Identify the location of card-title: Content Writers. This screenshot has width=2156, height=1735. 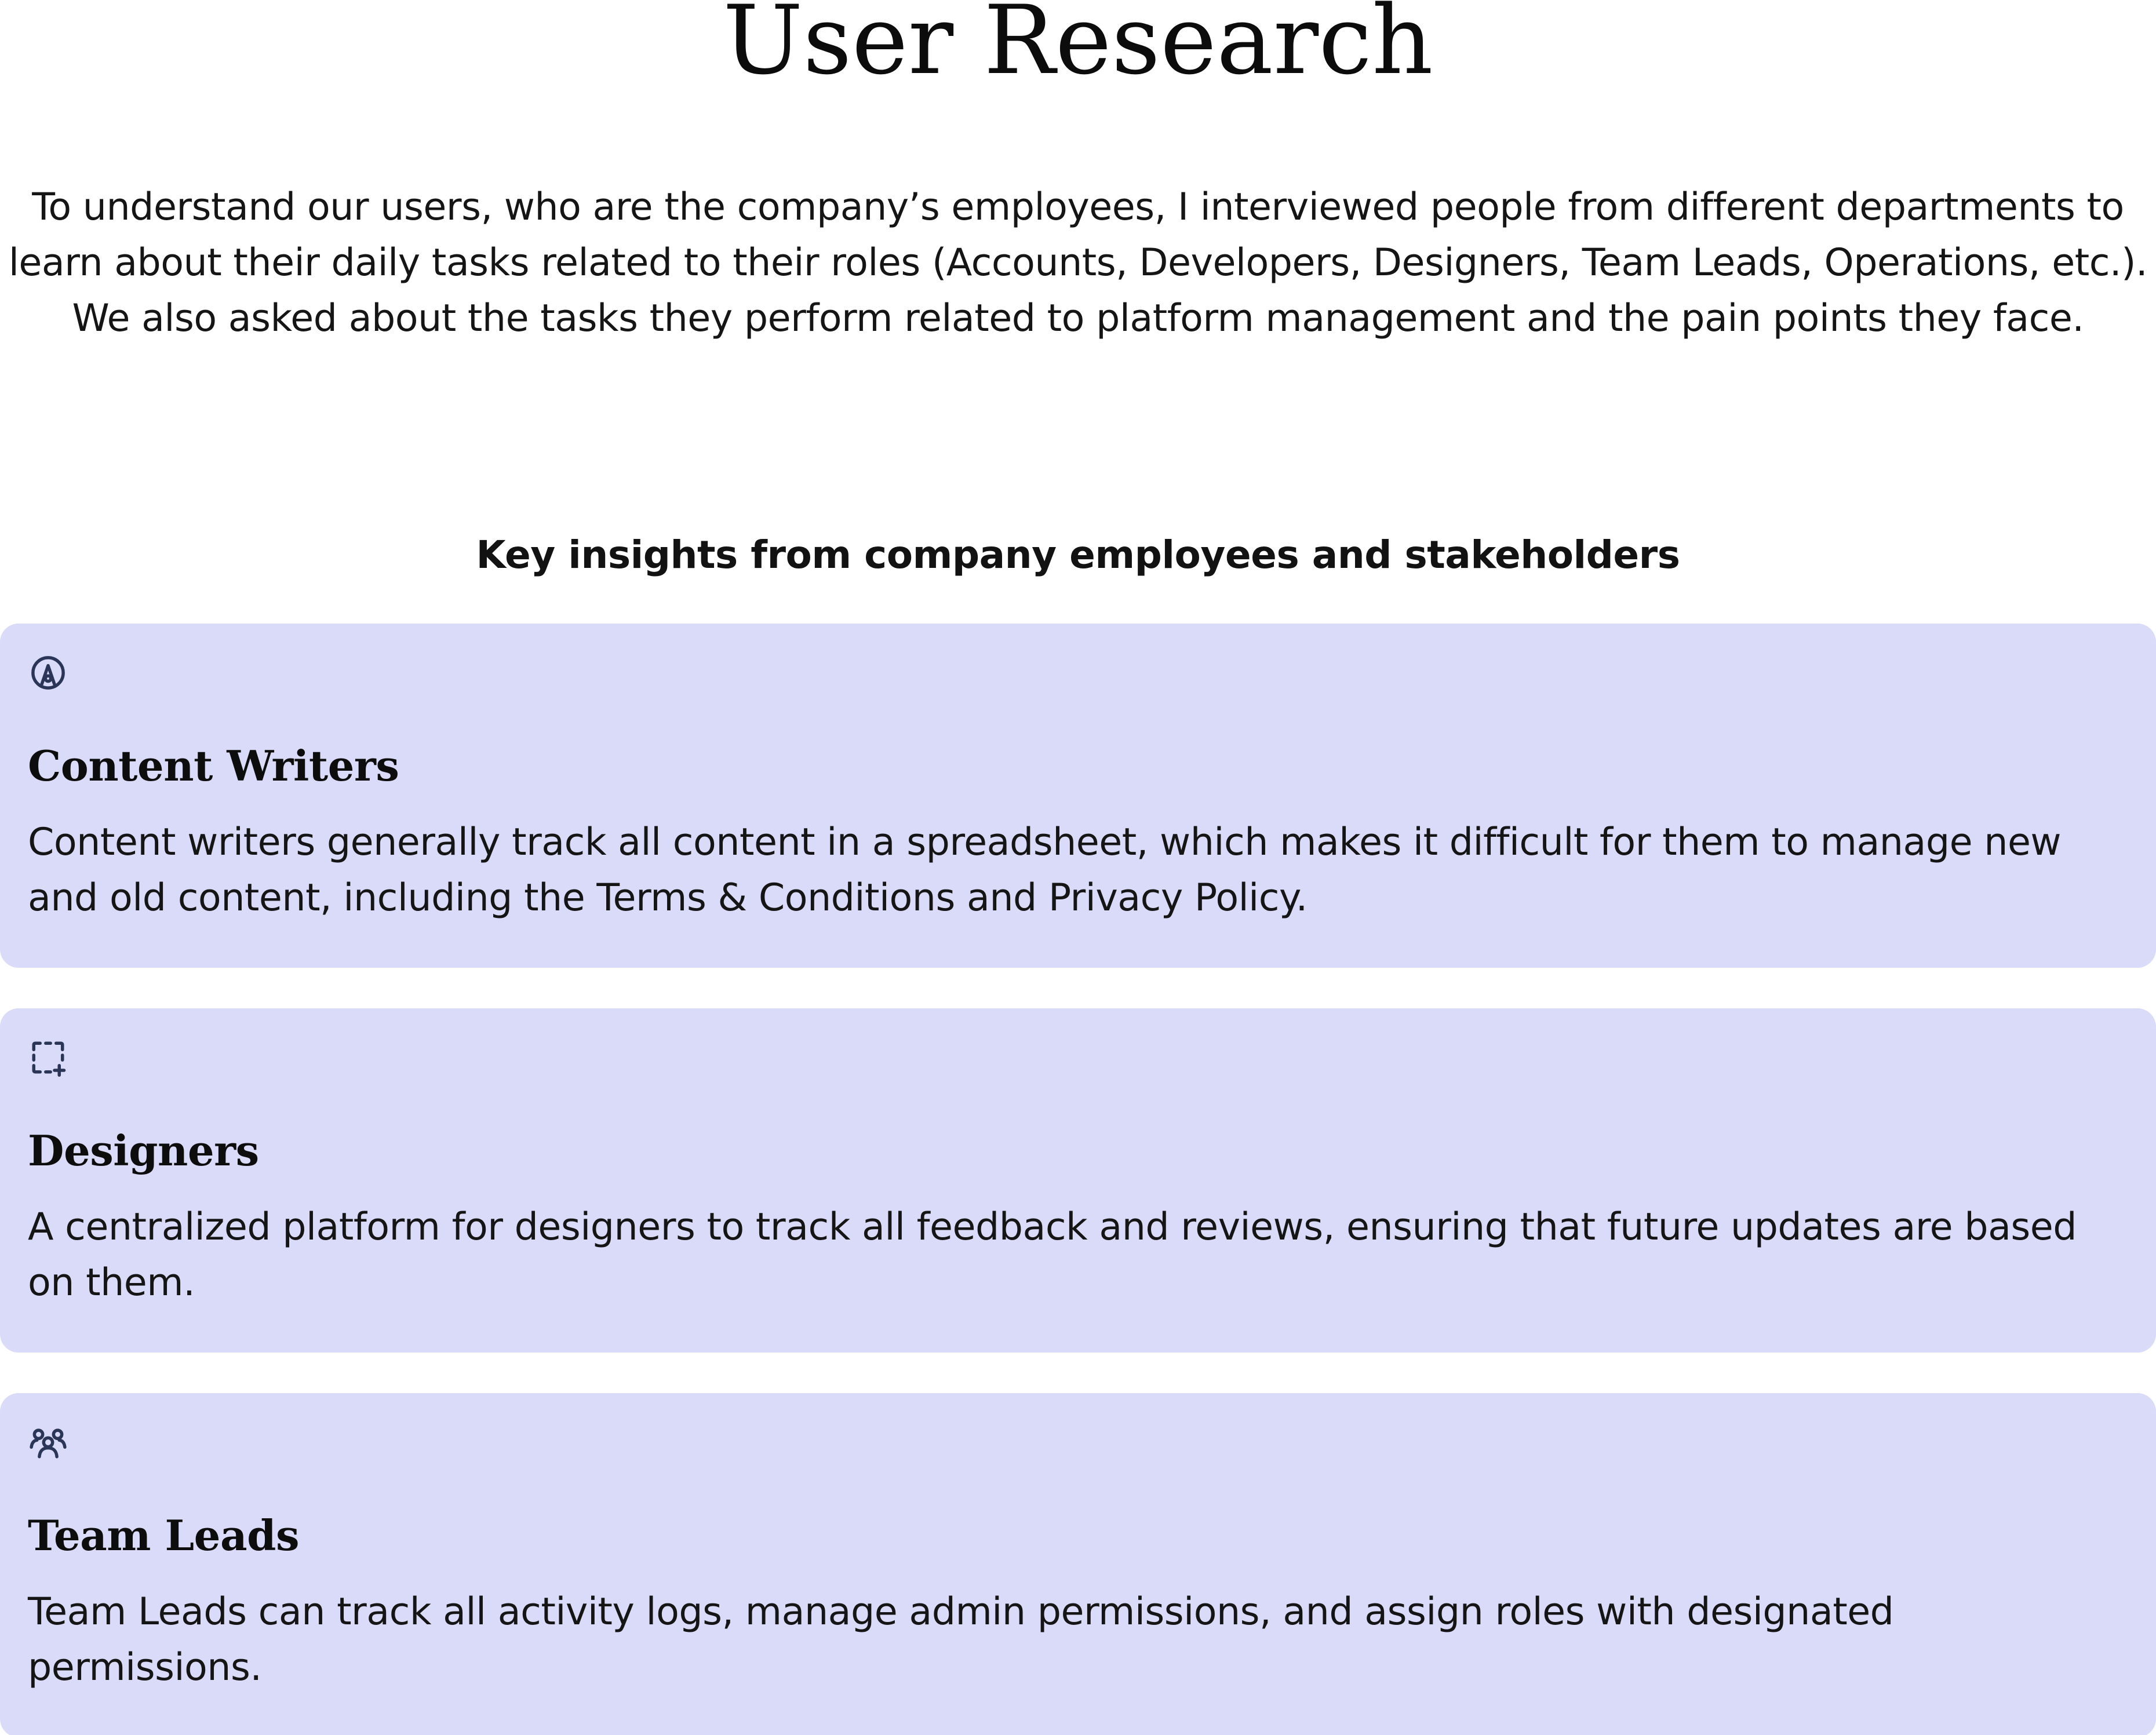
(214, 766).